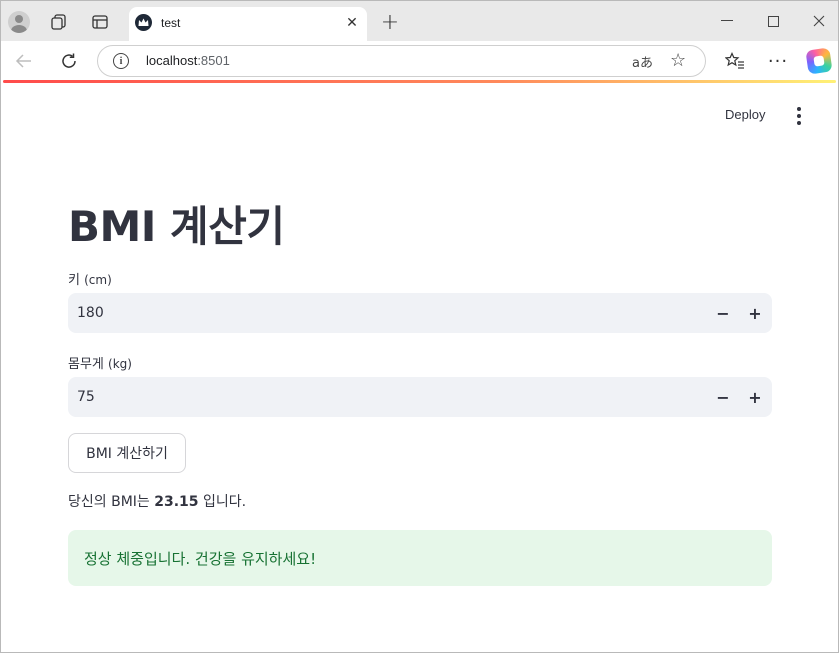 This screenshot has height=653, width=839. Describe the element at coordinates (19, 22) in the screenshot. I see `profile-avatar-icon` at that location.